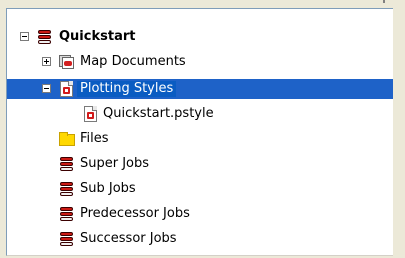 This screenshot has width=405, height=258. Describe the element at coordinates (200, 37) in the screenshot. I see `tree-node-quickstart: Quickstart` at that location.